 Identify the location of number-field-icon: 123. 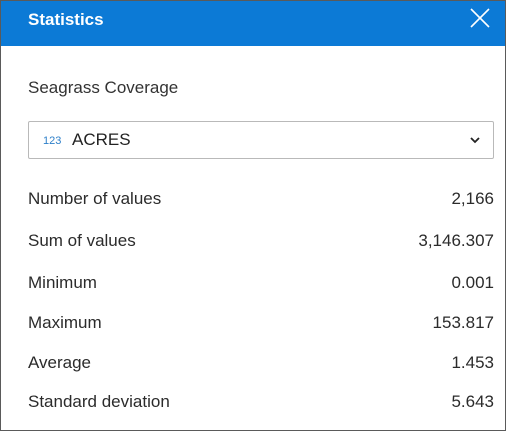
(52, 141).